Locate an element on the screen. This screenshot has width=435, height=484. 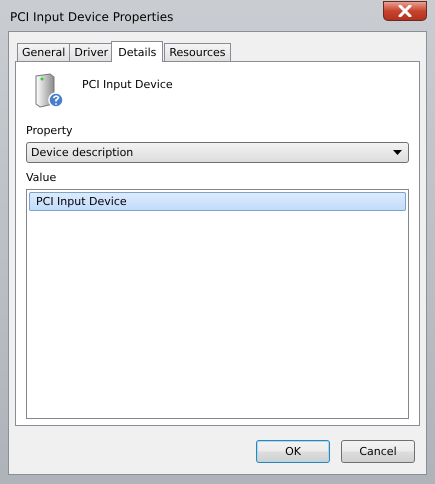
ok-button: OK is located at coordinates (293, 451).